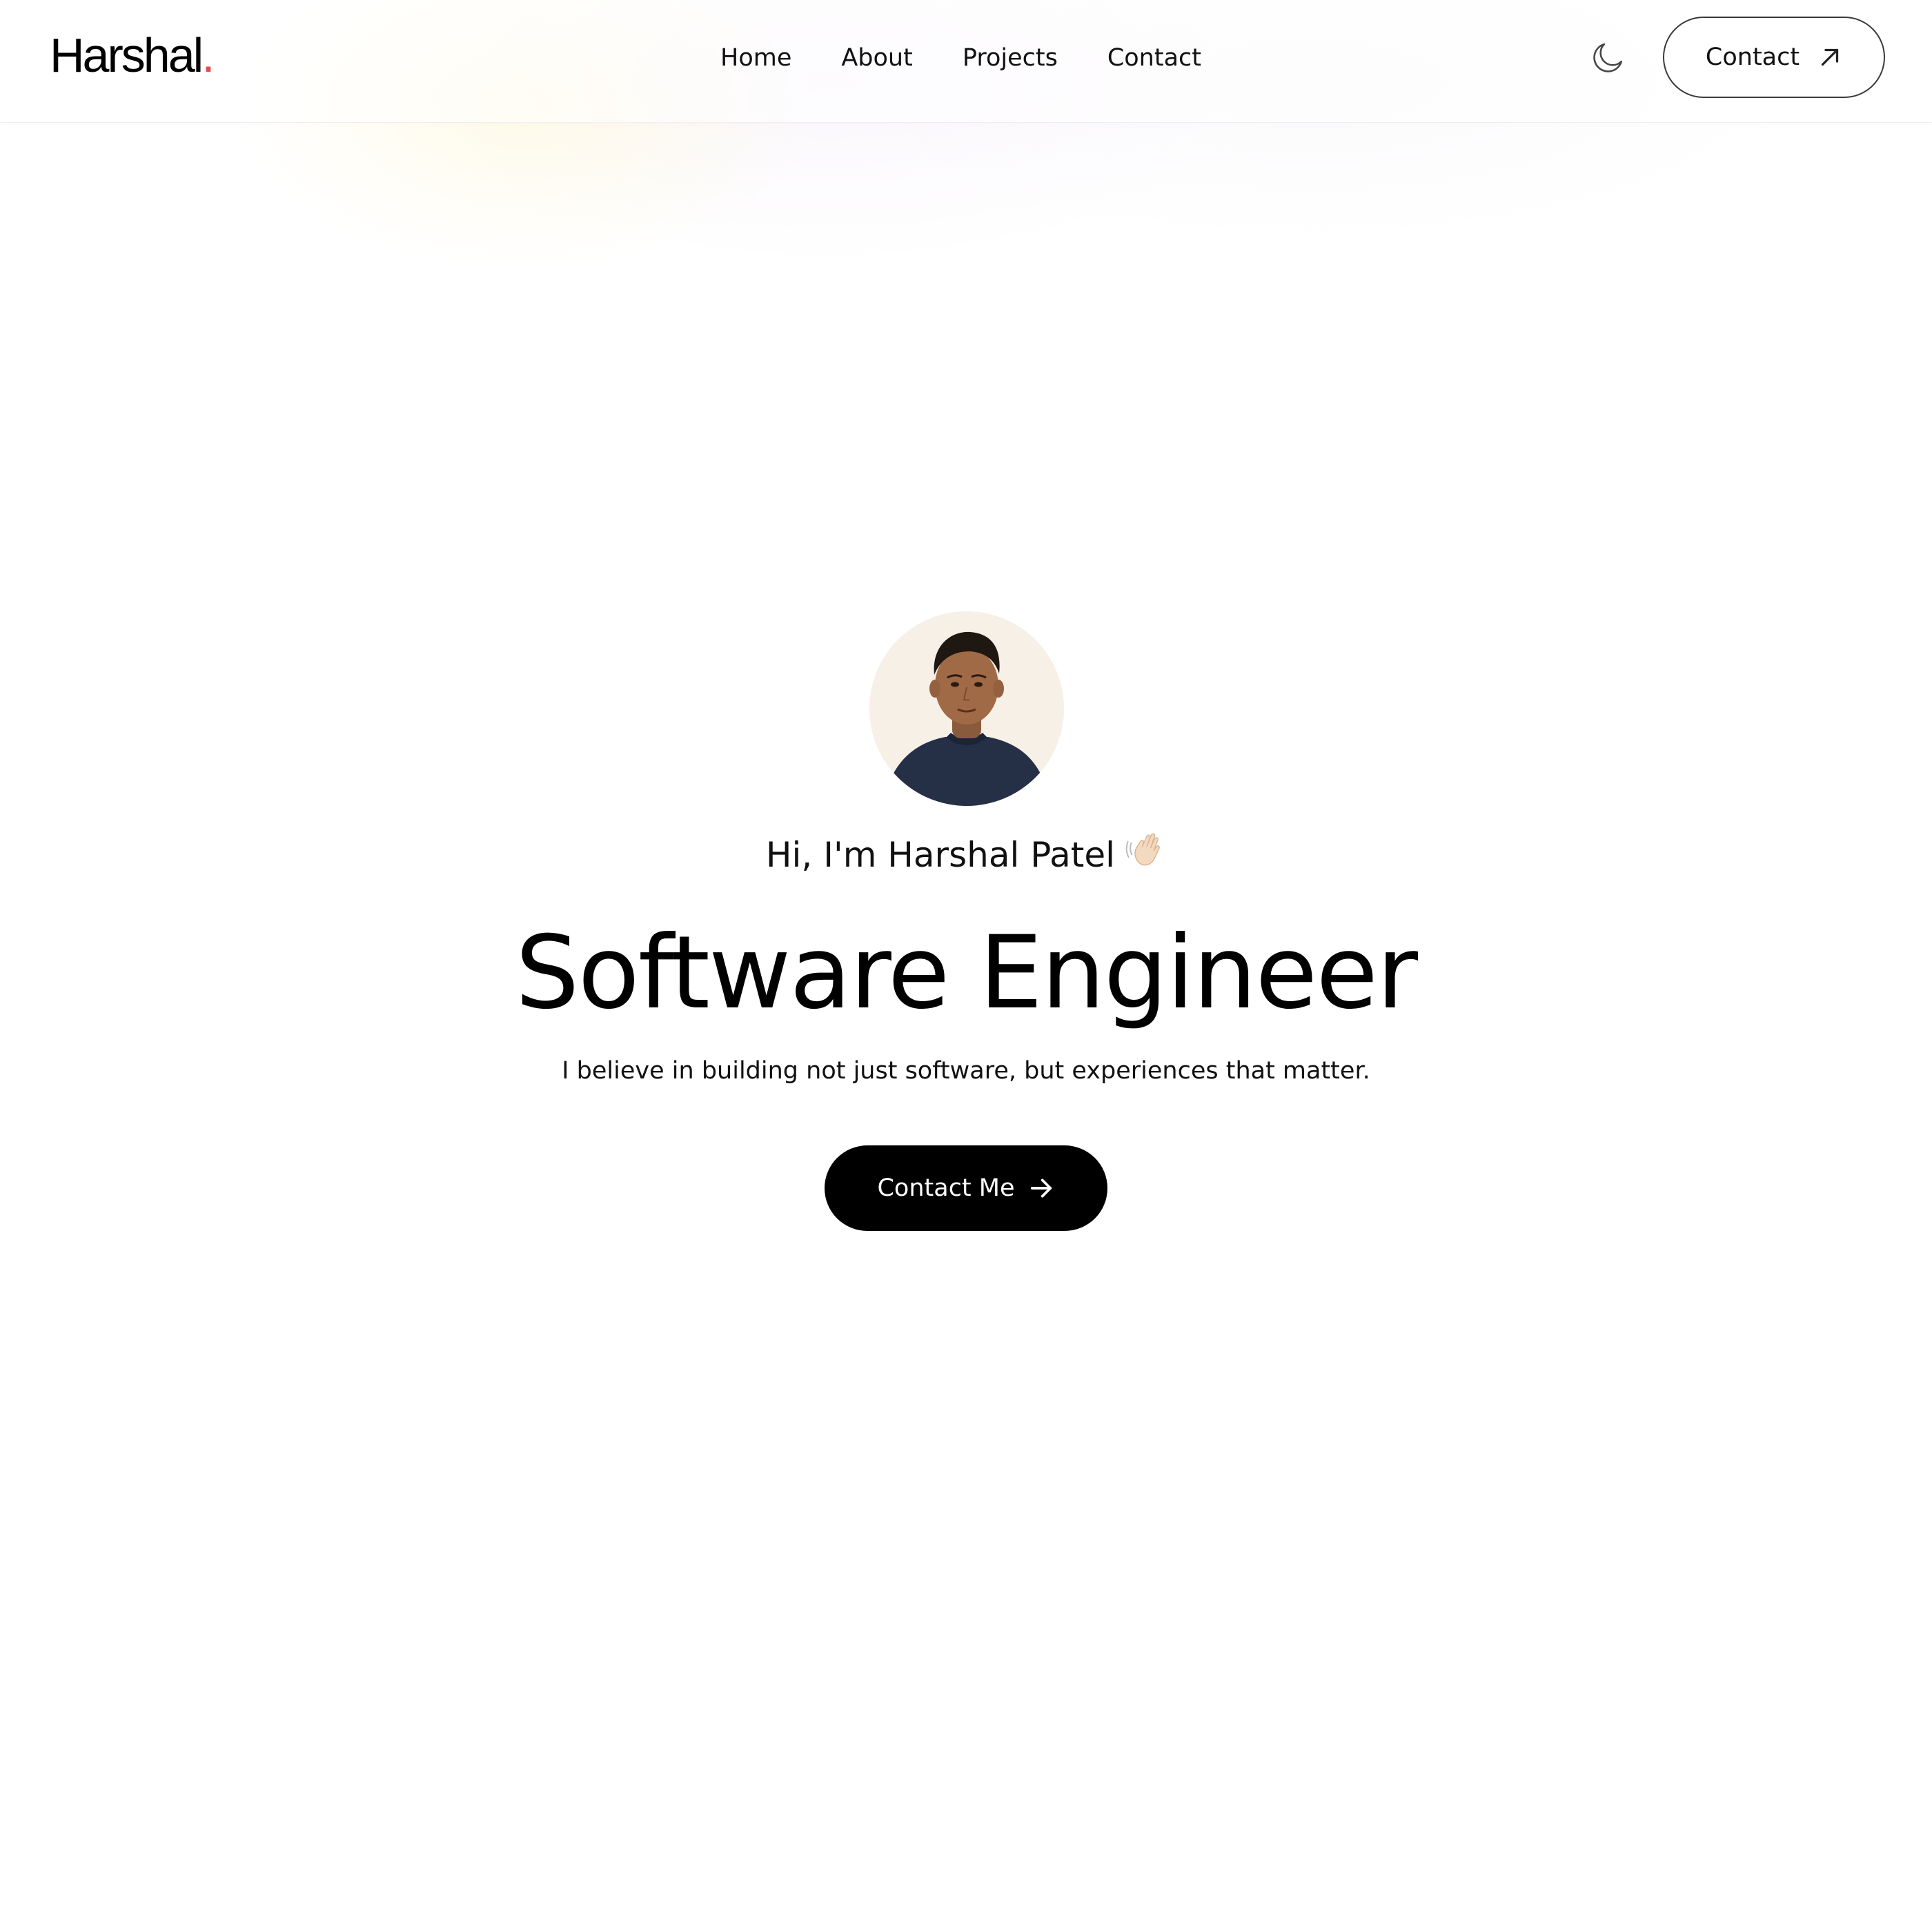 The width and height of the screenshot is (1932, 1932). Describe the element at coordinates (1145, 854) in the screenshot. I see `waving-hand-icon` at that location.